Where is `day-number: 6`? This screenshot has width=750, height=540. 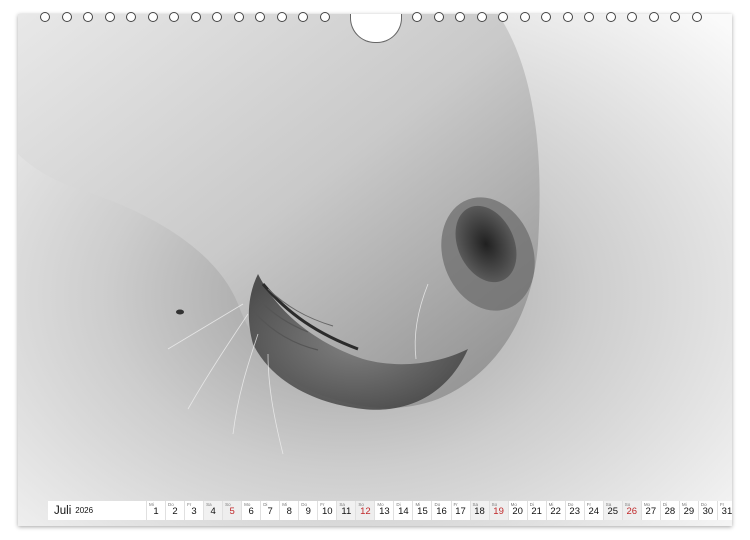
day-number: 6 is located at coordinates (251, 511).